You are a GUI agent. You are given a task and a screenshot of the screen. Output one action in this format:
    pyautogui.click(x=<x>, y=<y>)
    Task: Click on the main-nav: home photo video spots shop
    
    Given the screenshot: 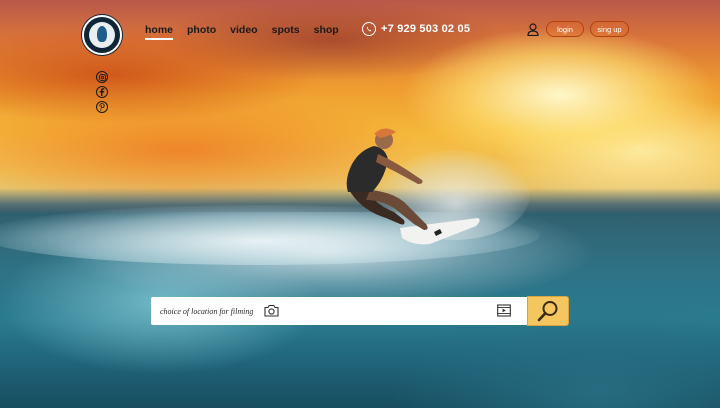 What is the action you would take?
    pyautogui.click(x=249, y=32)
    